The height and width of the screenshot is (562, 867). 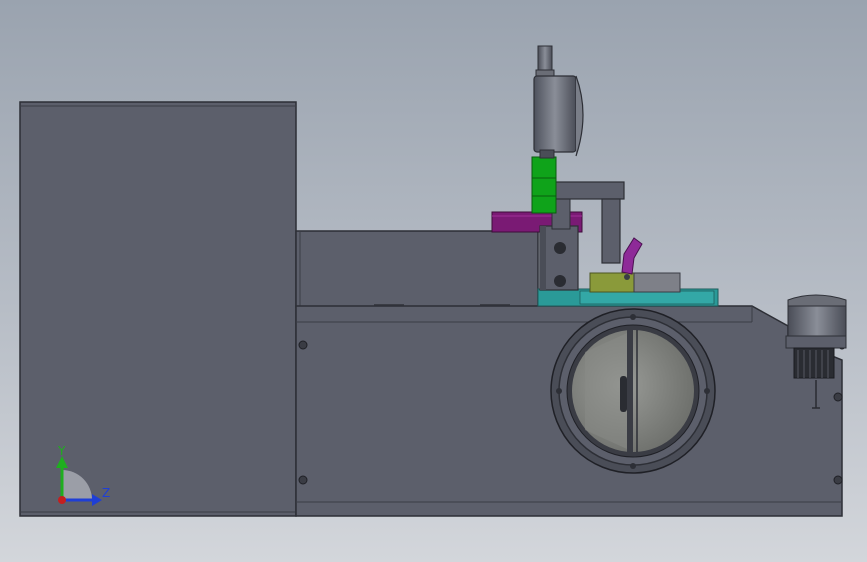 I want to click on bent-probe-arm, so click(x=632, y=256).